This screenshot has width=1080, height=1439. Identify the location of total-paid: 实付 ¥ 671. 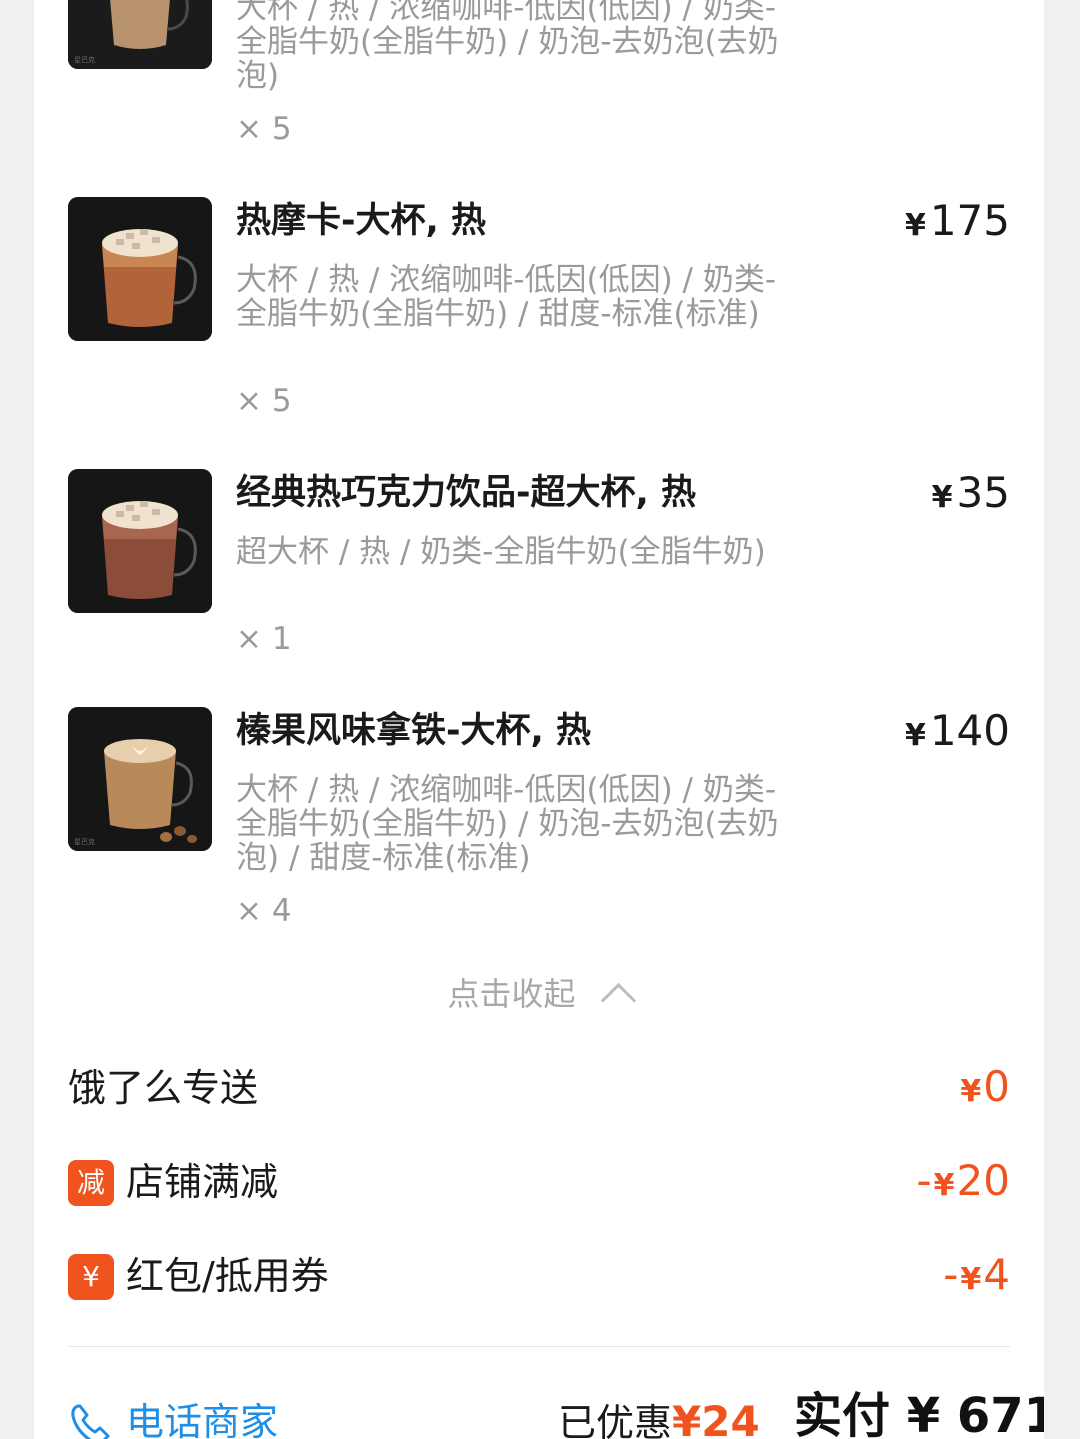
(919, 1413).